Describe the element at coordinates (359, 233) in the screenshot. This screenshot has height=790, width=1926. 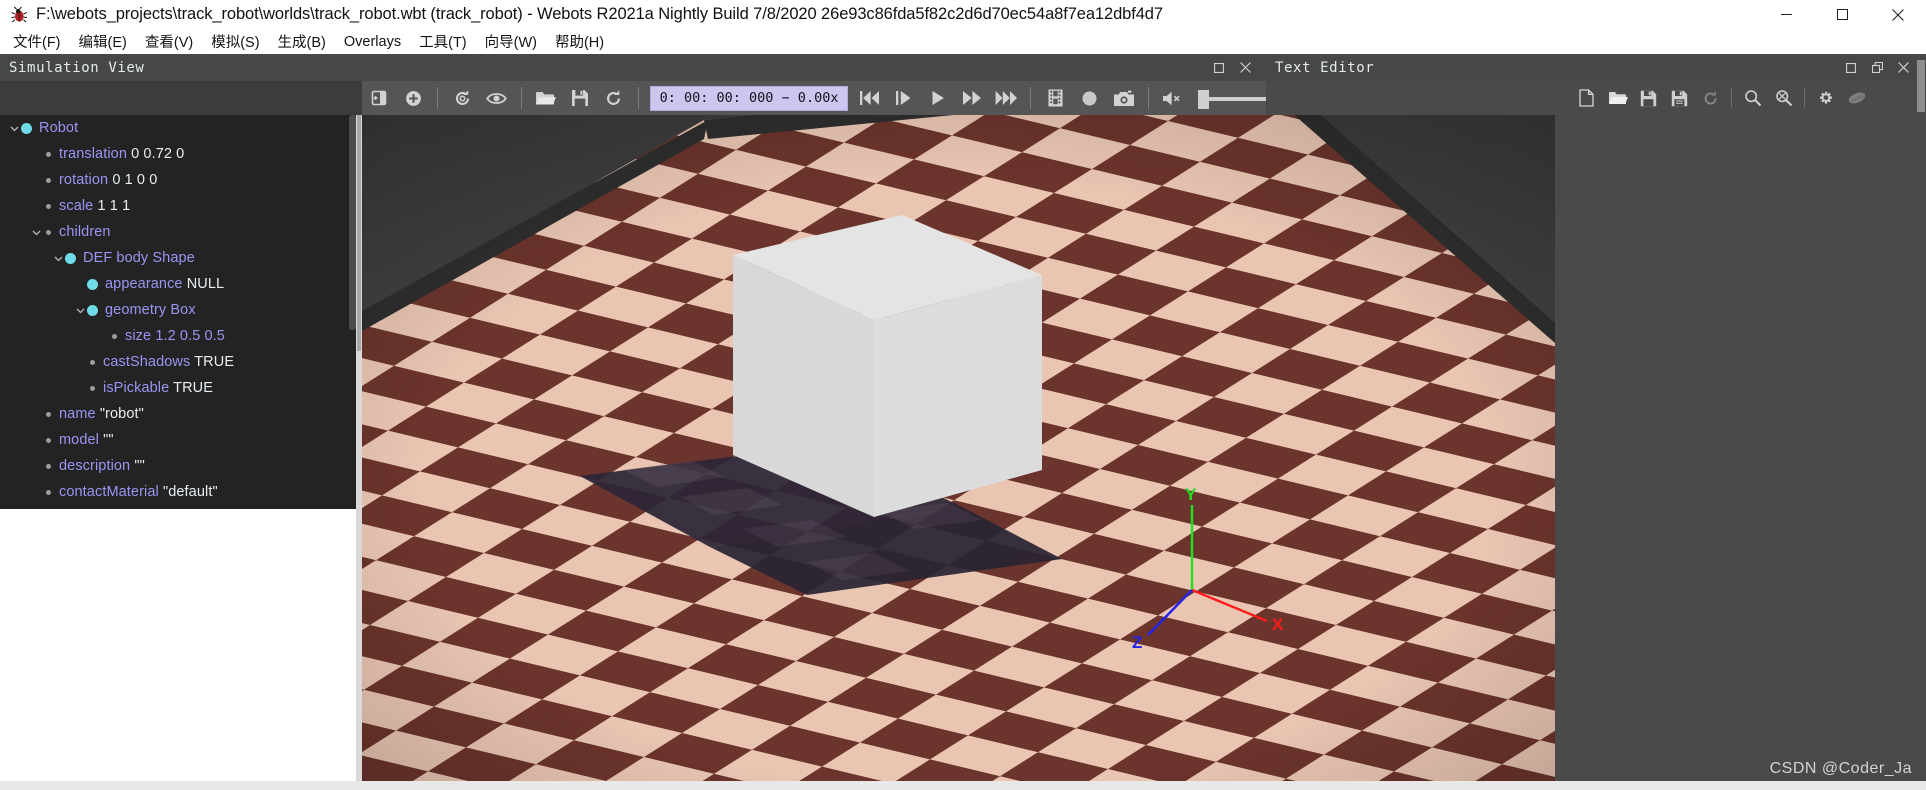
I see `splitter-grip` at that location.